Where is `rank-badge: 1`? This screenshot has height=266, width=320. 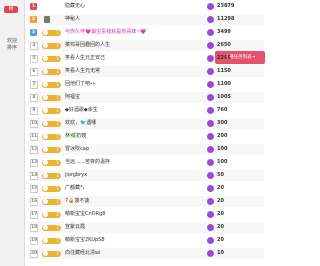 rank-badge: 1 is located at coordinates (33, 6).